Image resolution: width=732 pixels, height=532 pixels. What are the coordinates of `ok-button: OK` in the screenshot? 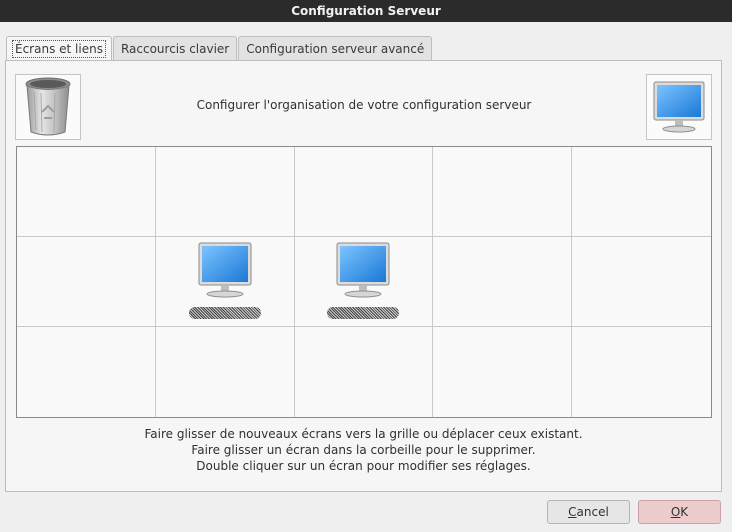 It's located at (679, 512).